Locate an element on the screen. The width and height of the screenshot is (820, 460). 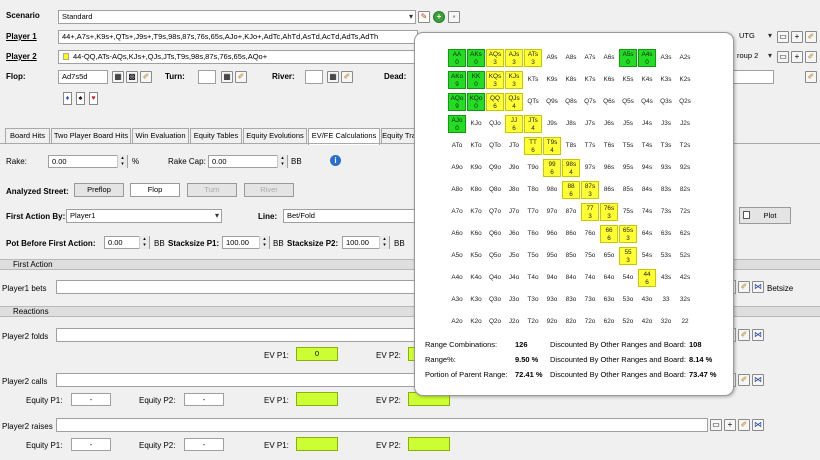
tab-win-evaluation: Win Evaluation is located at coordinates (160, 136).